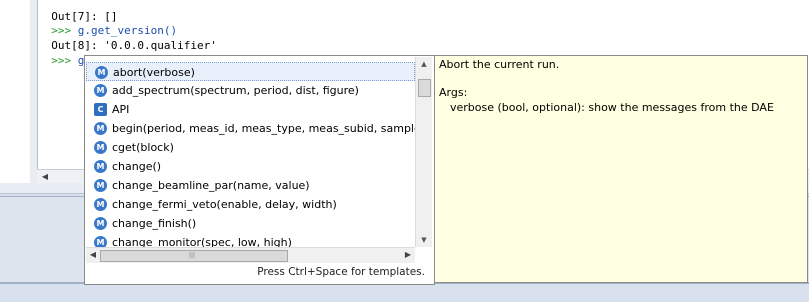 The height and width of the screenshot is (302, 809). What do you see at coordinates (143, 147) in the screenshot?
I see `completion-item-label: cget(block)` at bounding box center [143, 147].